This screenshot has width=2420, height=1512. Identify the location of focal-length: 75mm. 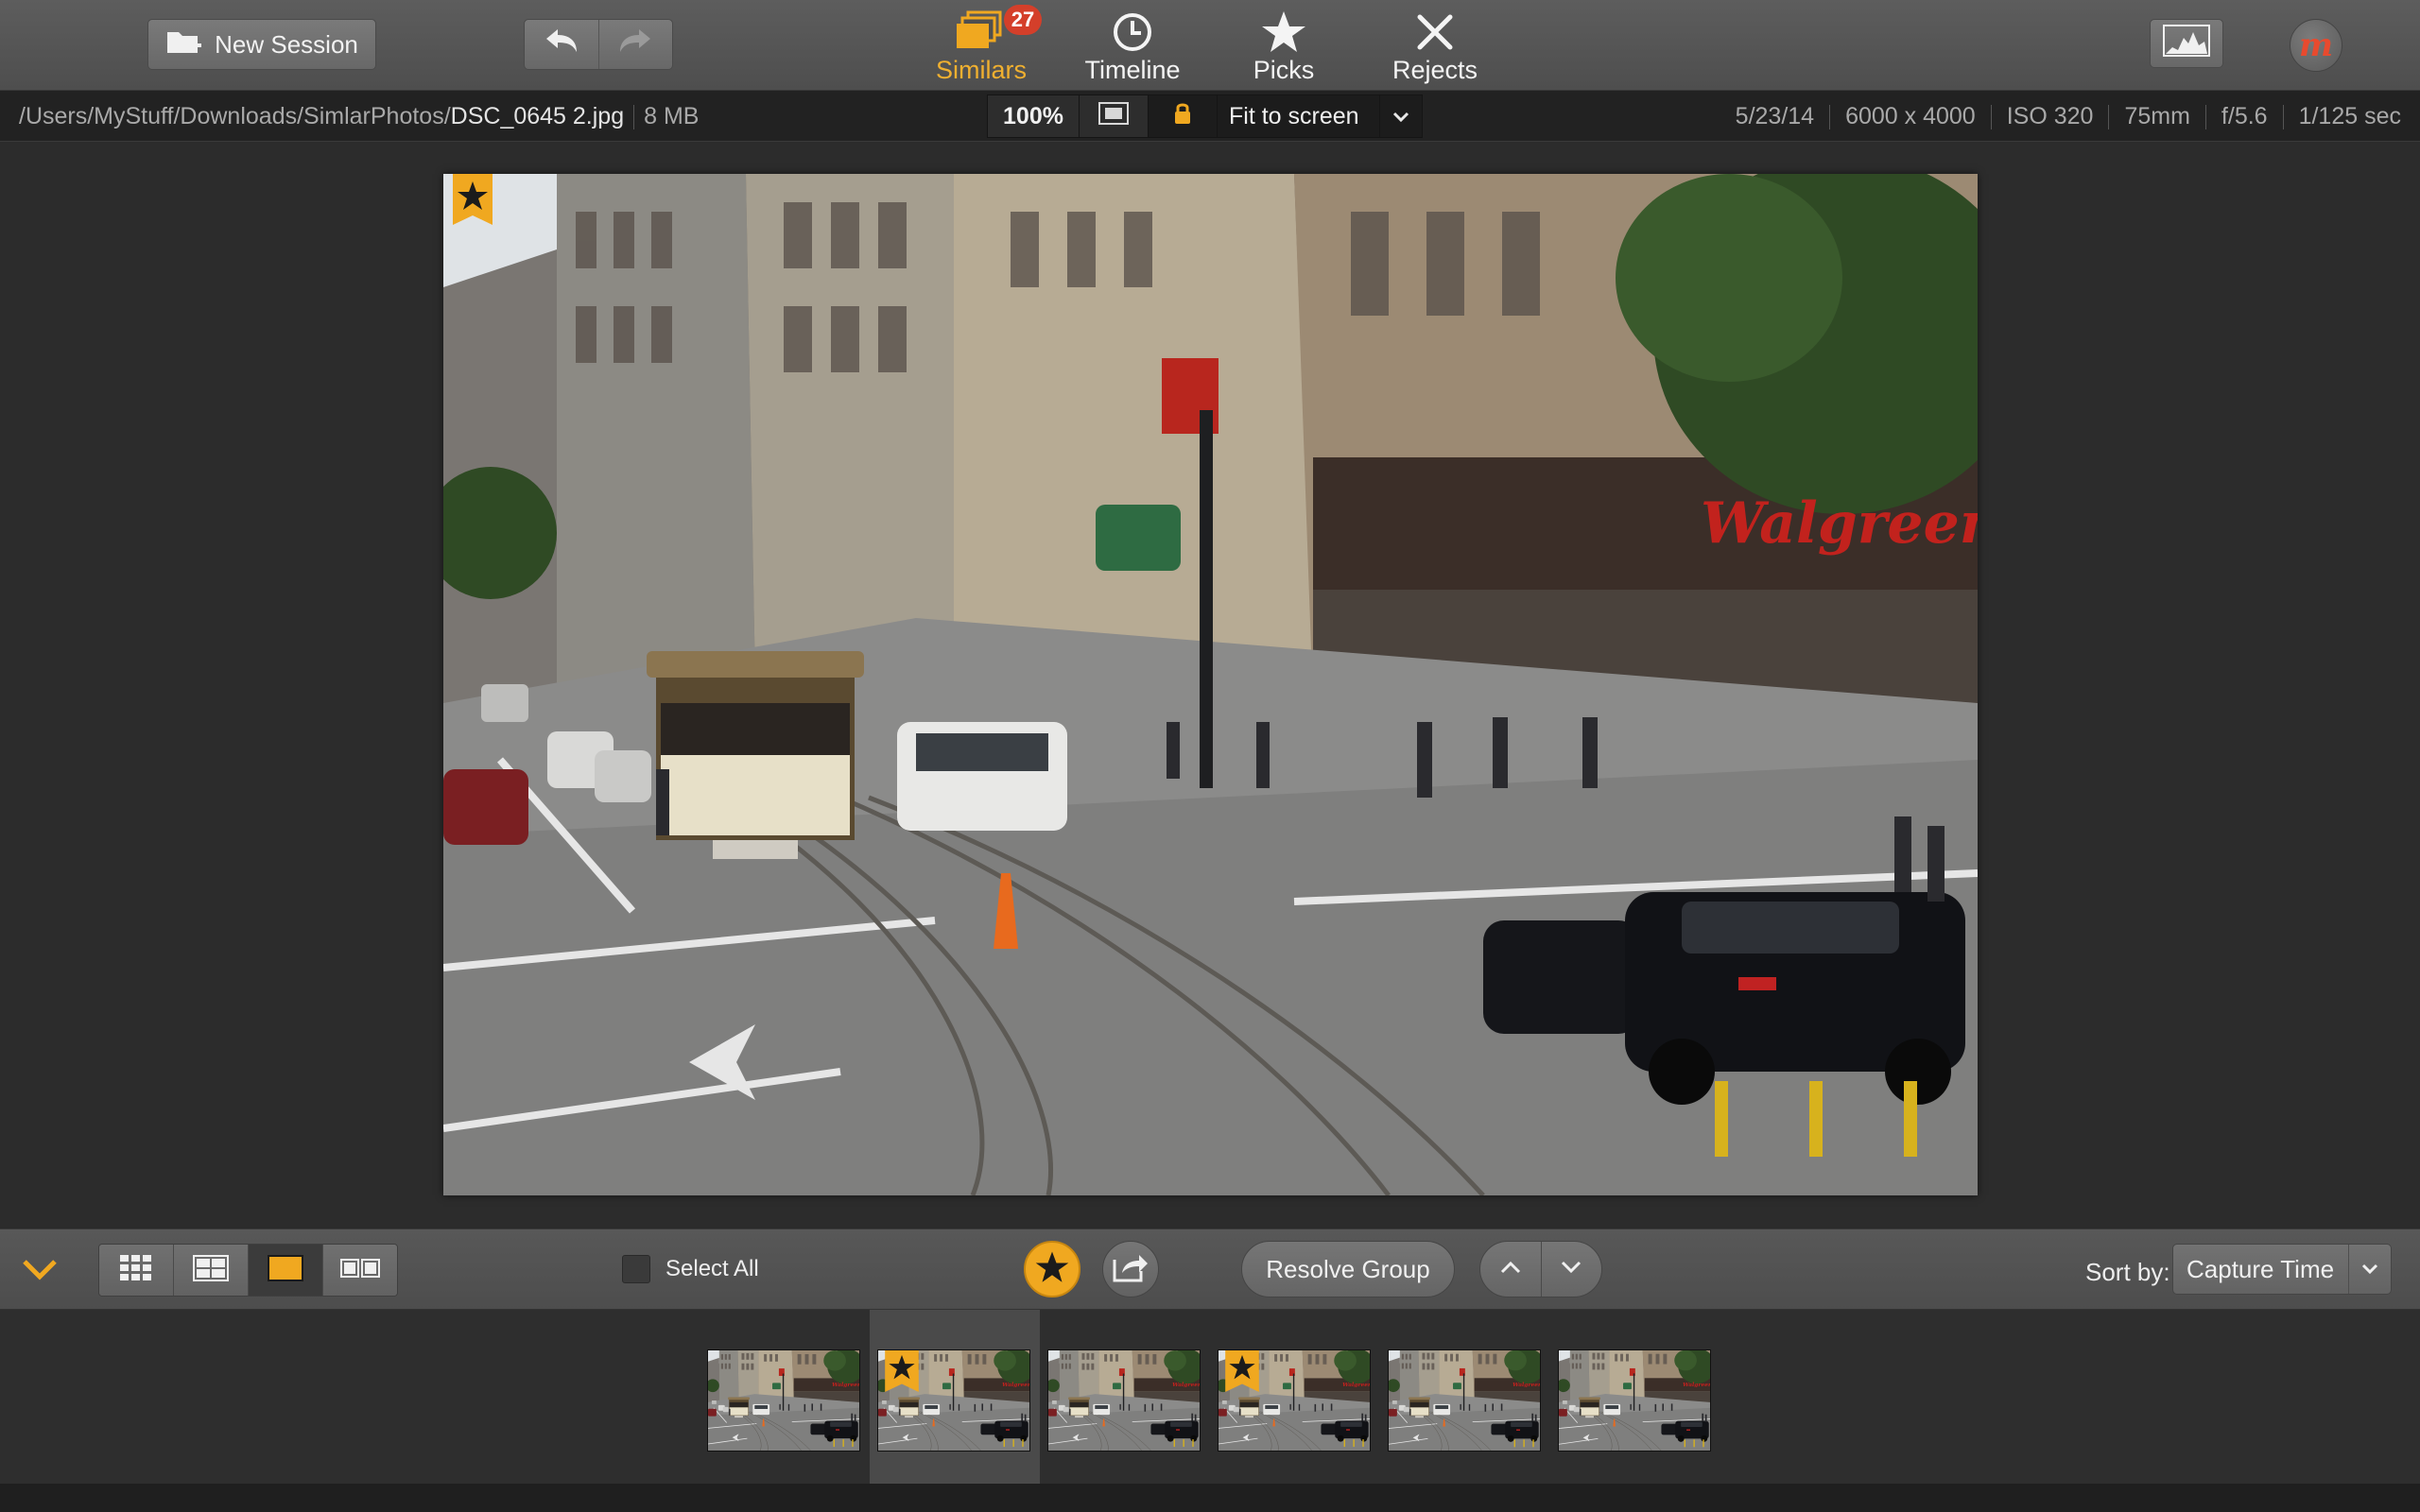
(2157, 116).